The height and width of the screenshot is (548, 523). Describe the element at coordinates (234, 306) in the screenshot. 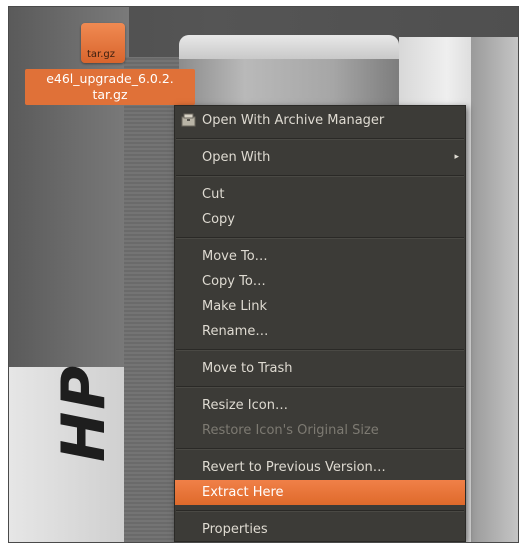

I see `menu-item-label: Make Link` at that location.